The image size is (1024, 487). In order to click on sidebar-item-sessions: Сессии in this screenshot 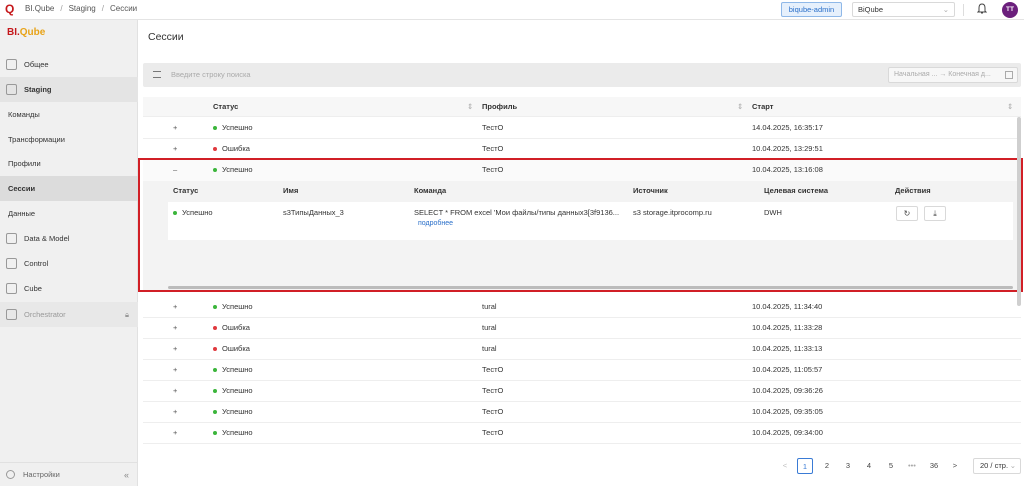, I will do `click(69, 188)`.